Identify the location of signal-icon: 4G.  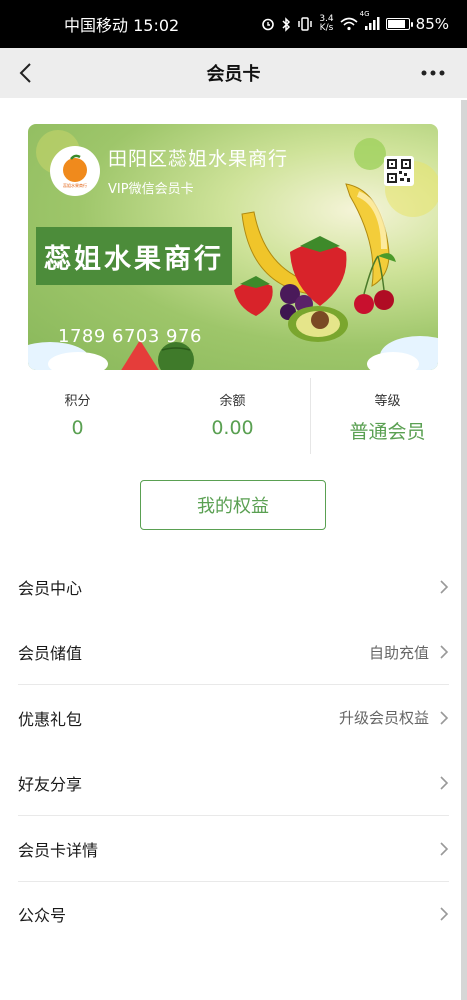
(370, 20).